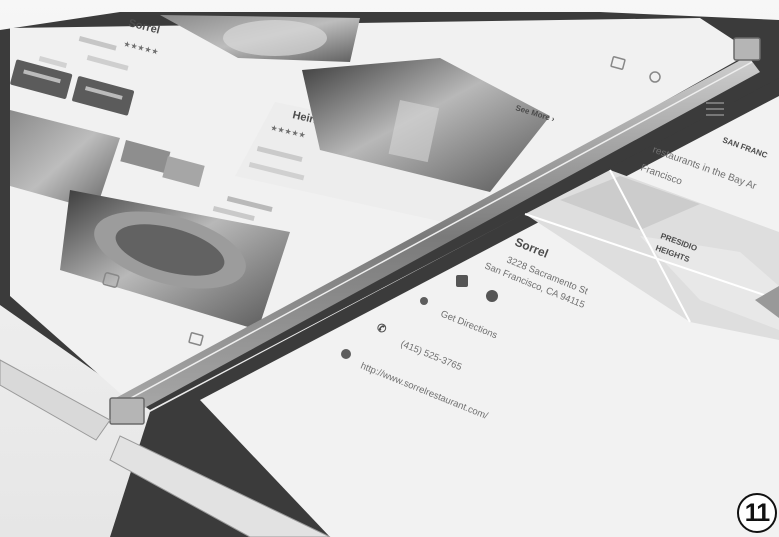  Describe the element at coordinates (492, 296) in the screenshot. I see `instagram-icon` at that location.